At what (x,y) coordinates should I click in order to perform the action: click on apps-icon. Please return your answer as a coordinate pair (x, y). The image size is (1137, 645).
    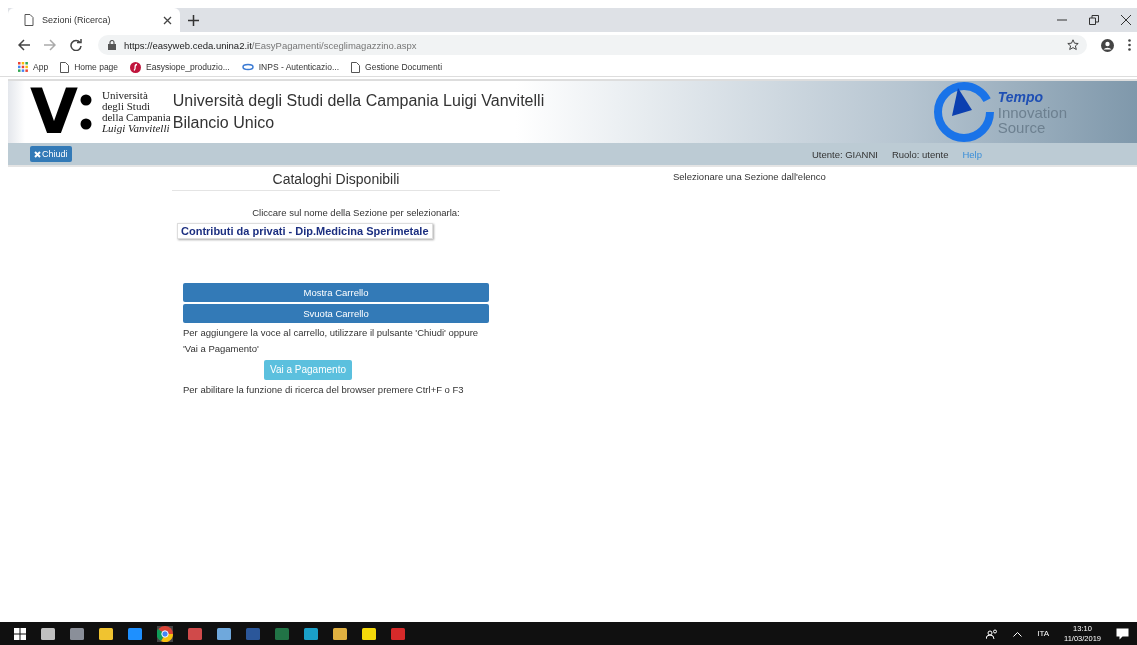
    Looking at the image, I should click on (23, 67).